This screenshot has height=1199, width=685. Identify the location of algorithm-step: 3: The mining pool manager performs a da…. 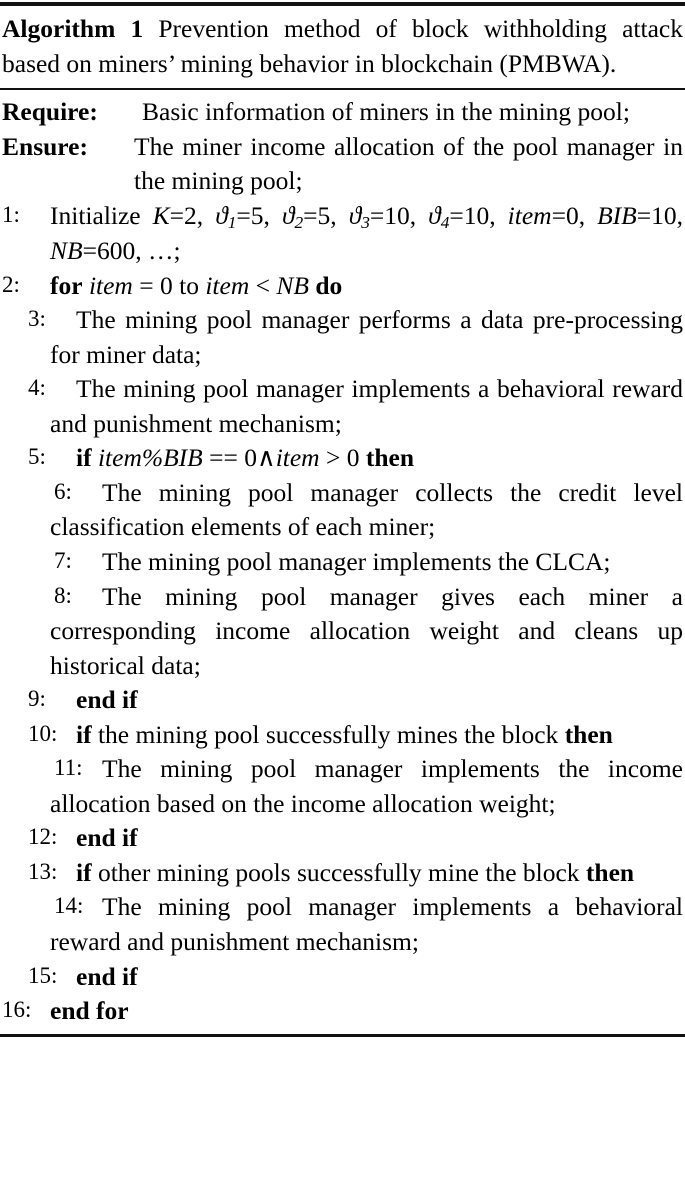
(342, 337).